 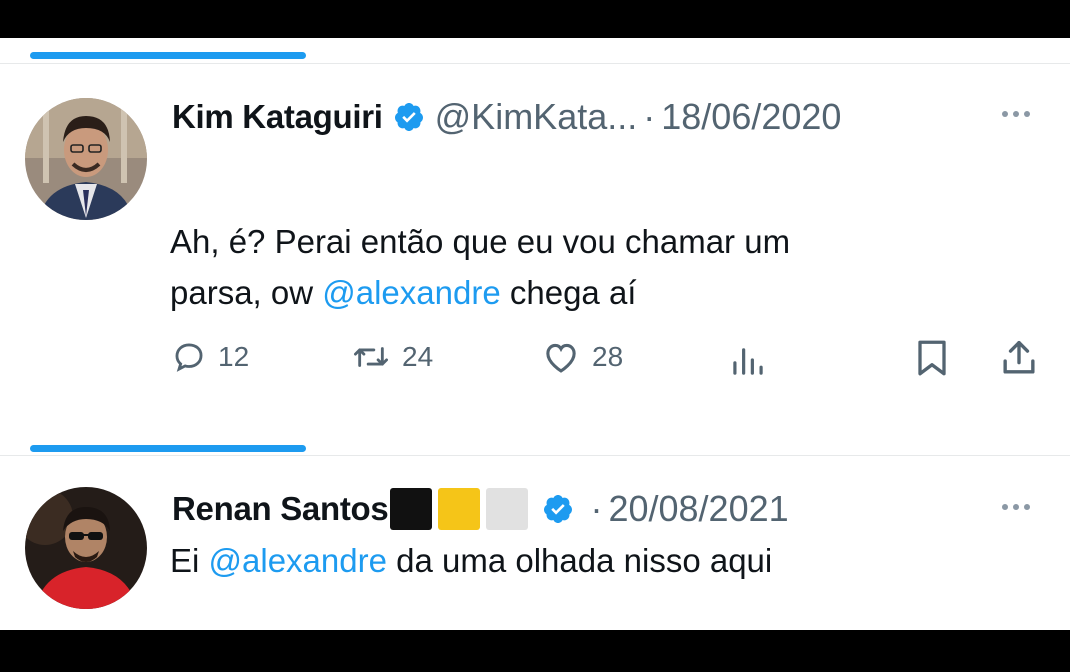 I want to click on retweet-button: 24, so click(x=392, y=357).